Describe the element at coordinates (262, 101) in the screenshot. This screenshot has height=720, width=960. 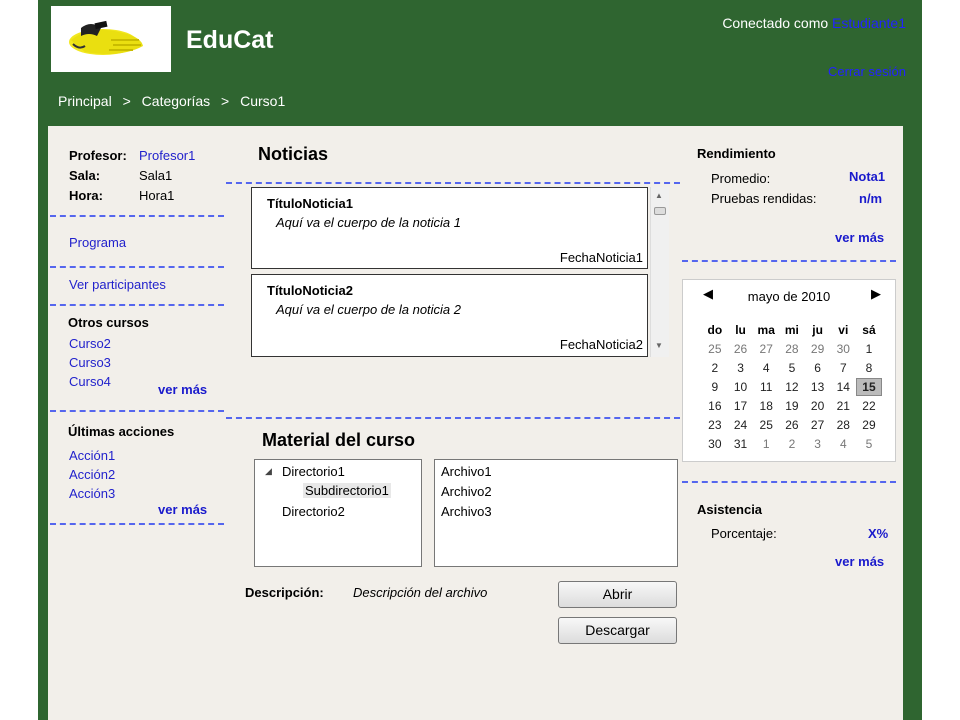
I see `breadcrumb-curso: Curso1` at that location.